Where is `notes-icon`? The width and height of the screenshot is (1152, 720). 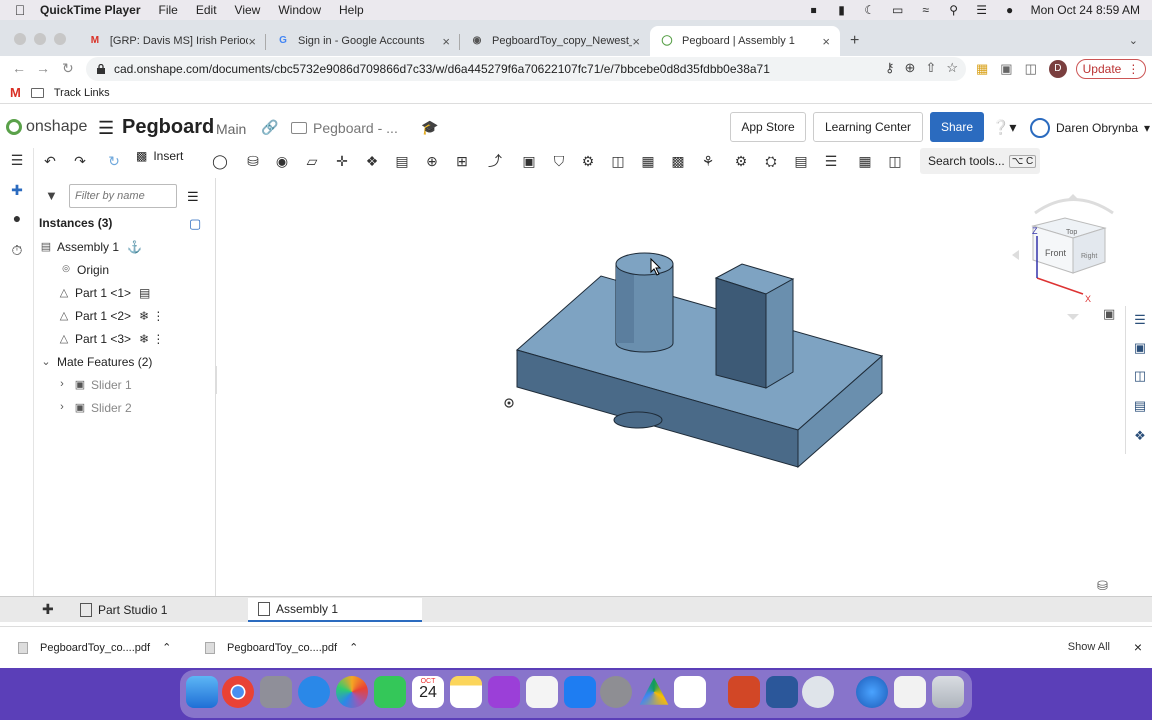
notes-icon is located at coordinates (466, 692).